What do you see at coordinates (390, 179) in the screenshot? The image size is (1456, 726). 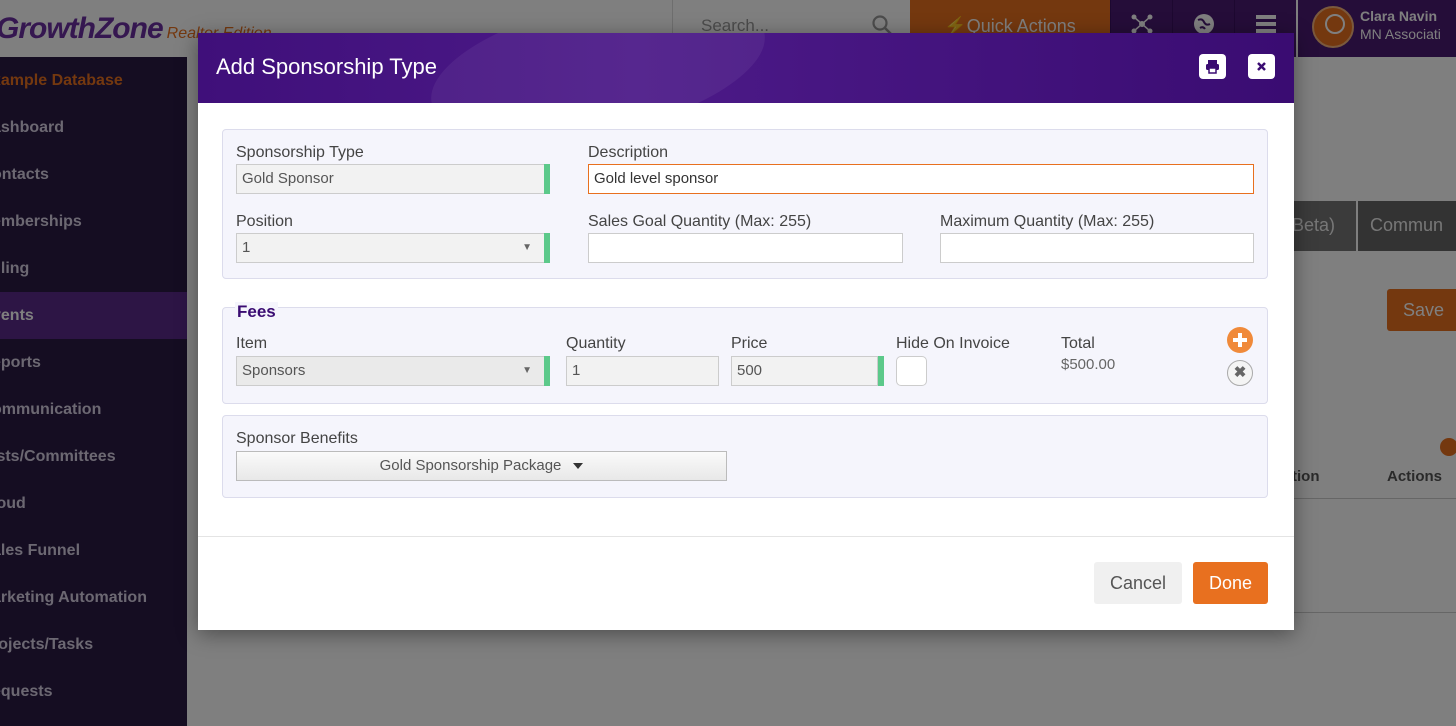 I see `sponsorship-type-field: Gold Sponsor` at bounding box center [390, 179].